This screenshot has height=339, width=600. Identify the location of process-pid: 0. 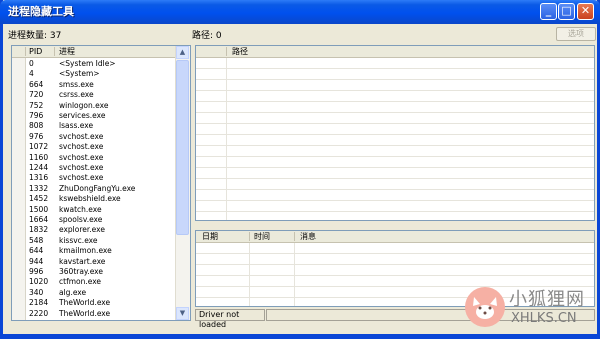
(31, 63).